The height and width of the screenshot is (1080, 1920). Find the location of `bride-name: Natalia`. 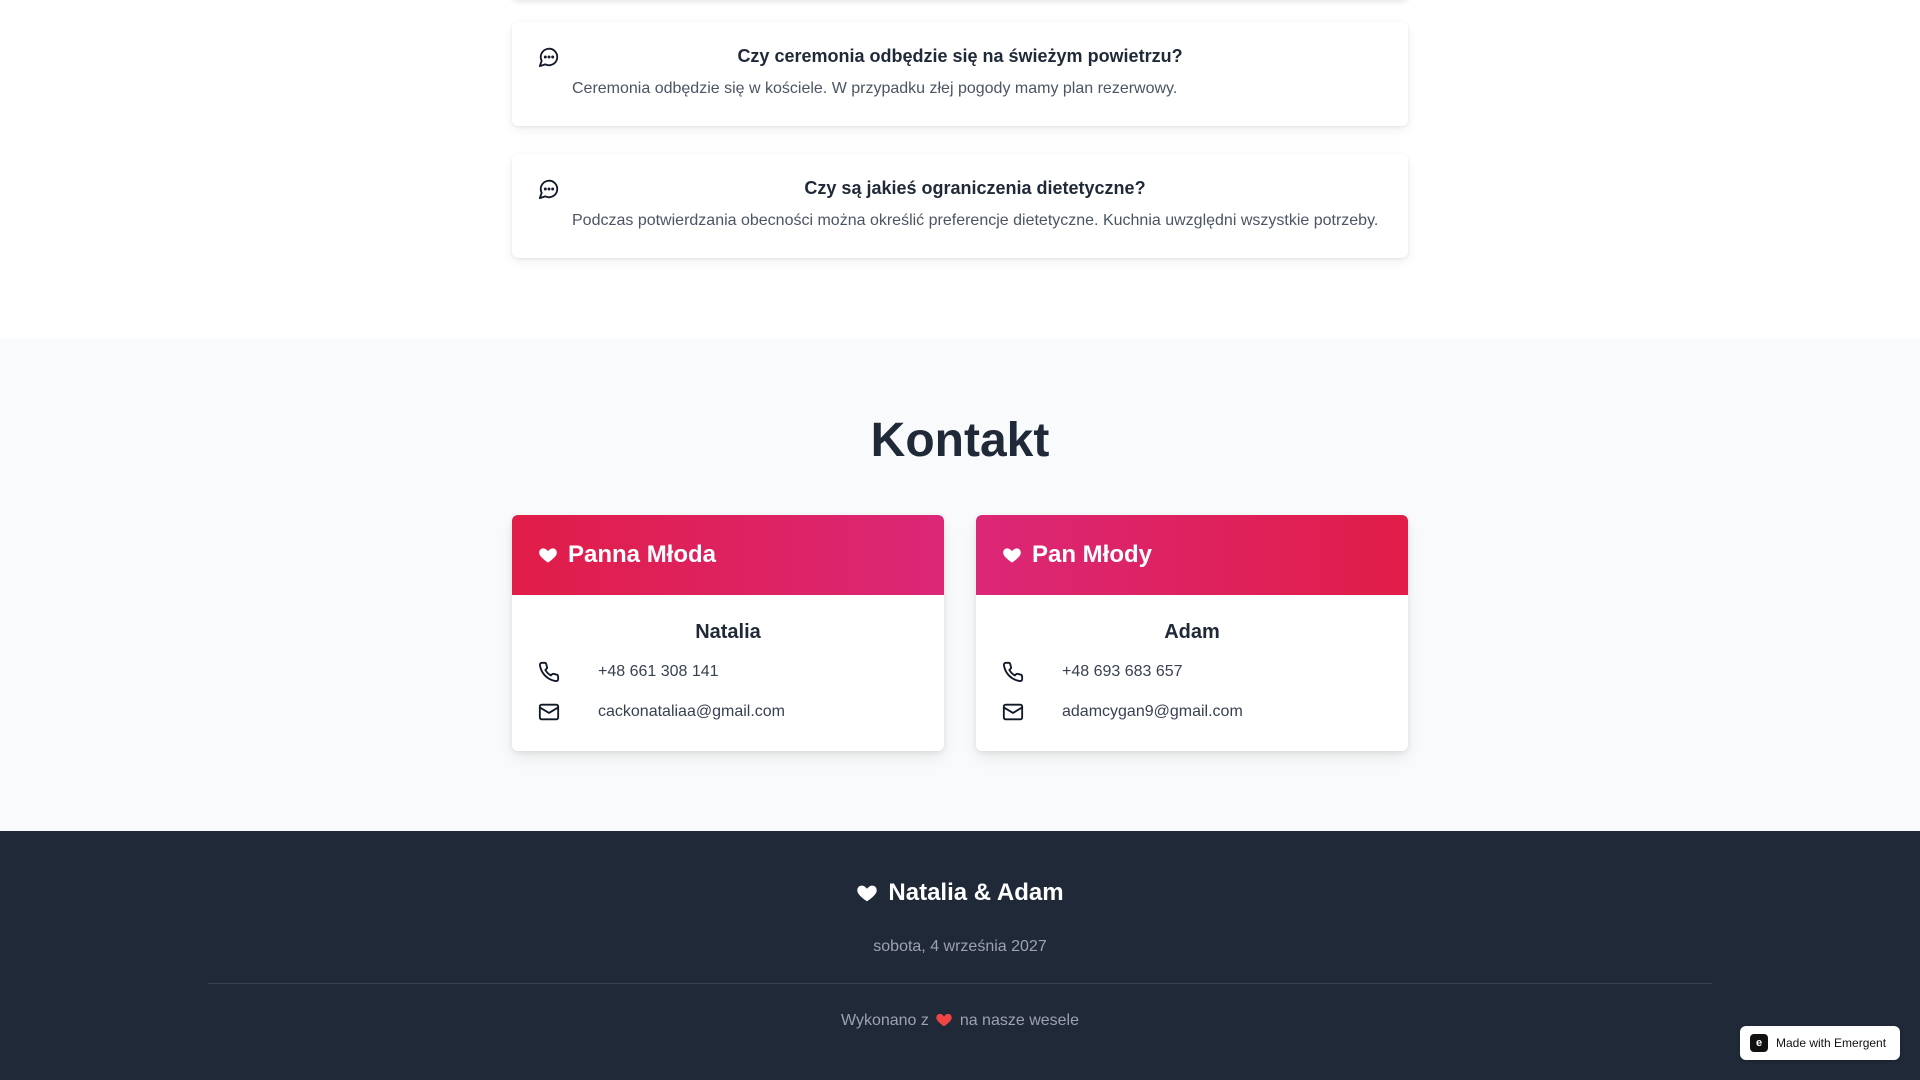

bride-name: Natalia is located at coordinates (728, 632).